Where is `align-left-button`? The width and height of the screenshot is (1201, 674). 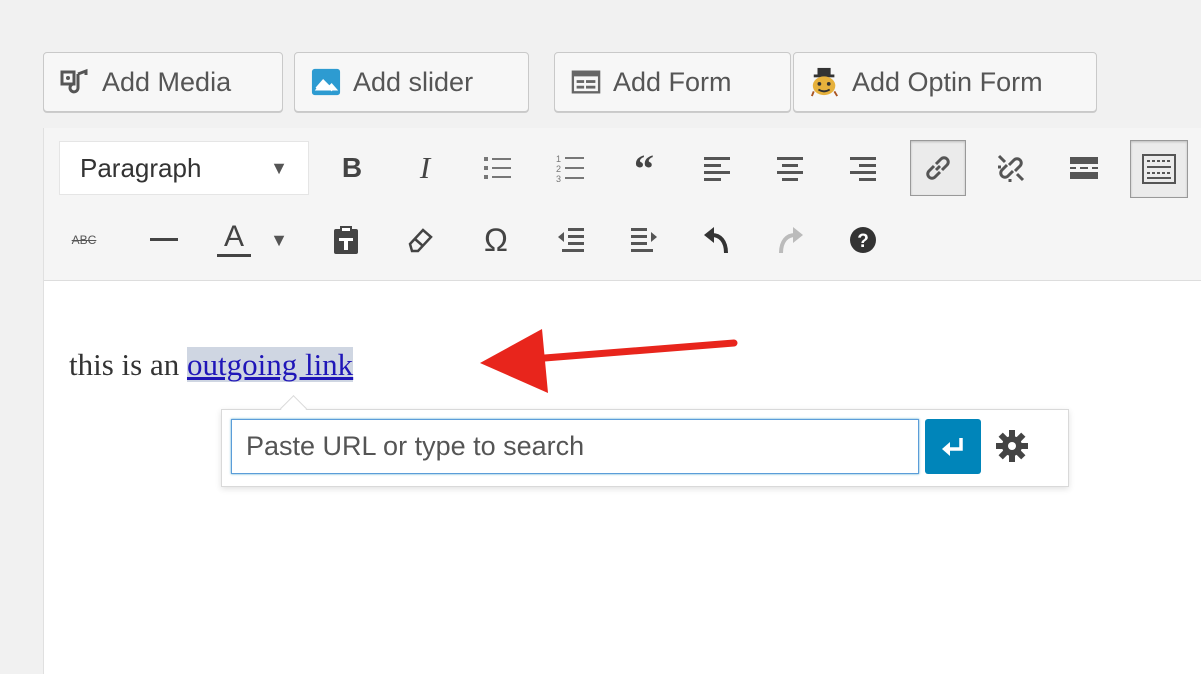
align-left-button is located at coordinates (717, 168).